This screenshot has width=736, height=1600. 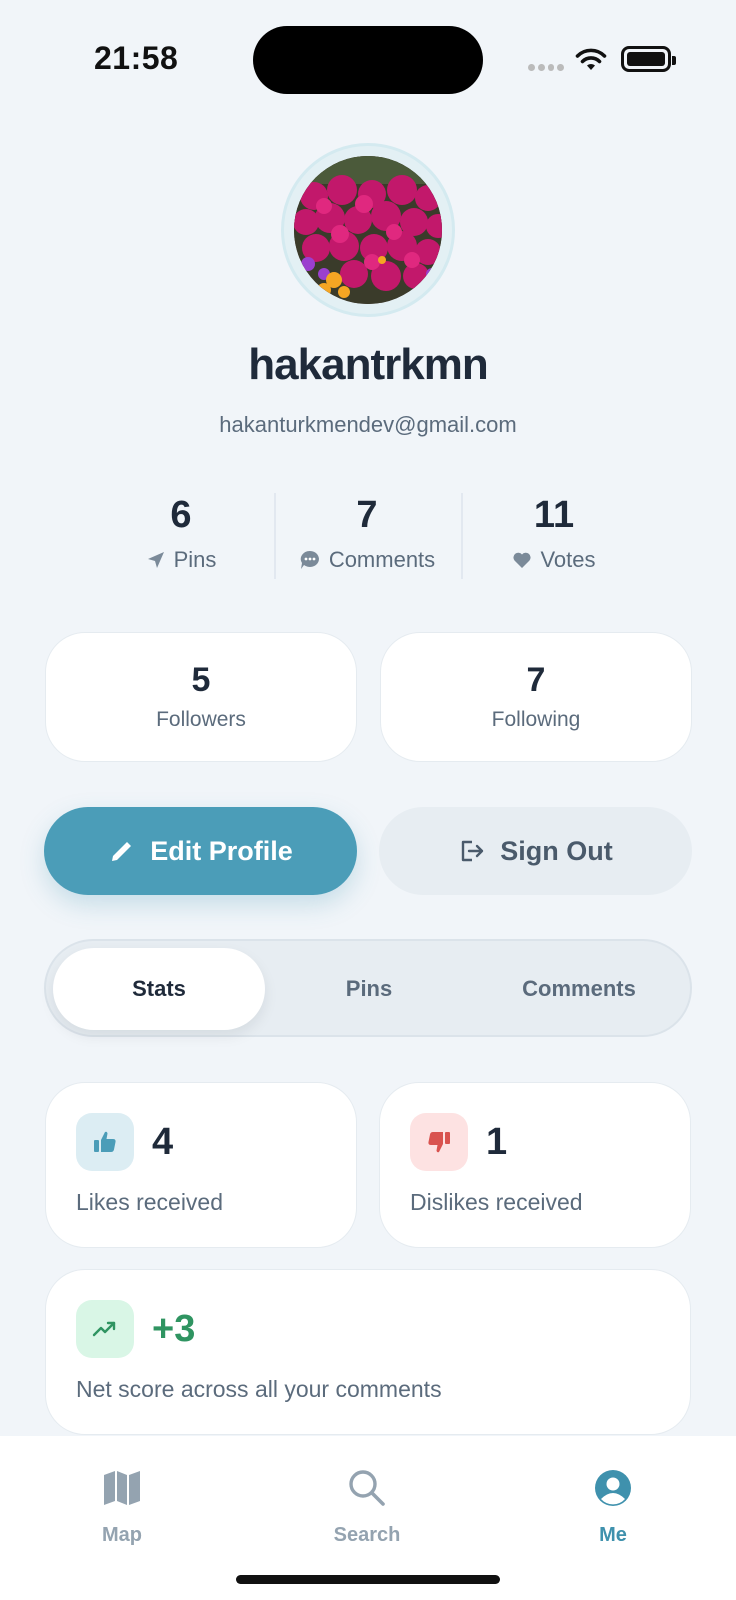 I want to click on tab-pins: Pins, so click(x=369, y=989).